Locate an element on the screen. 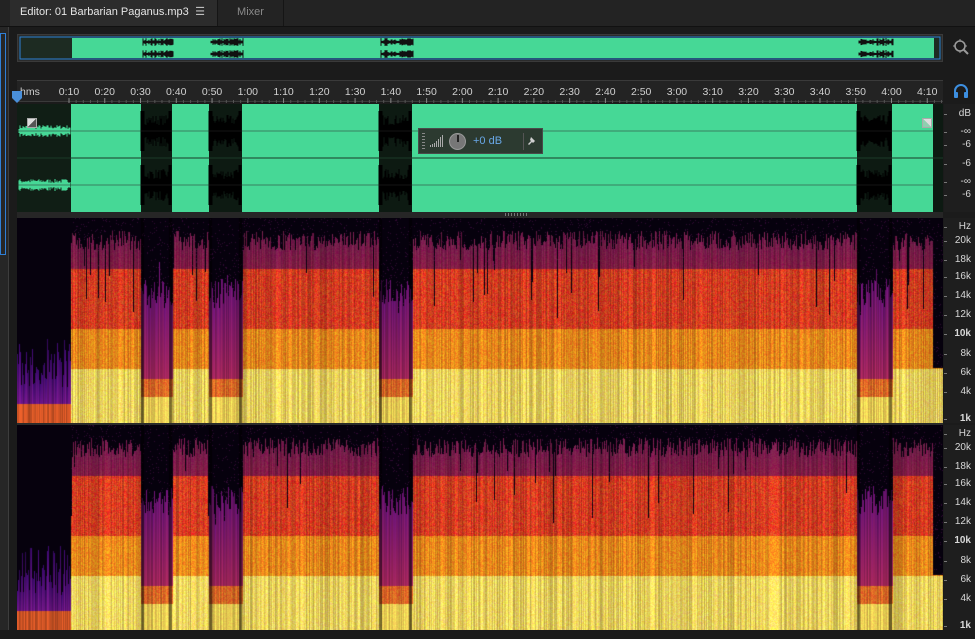  divider-grip is located at coordinates (517, 214).